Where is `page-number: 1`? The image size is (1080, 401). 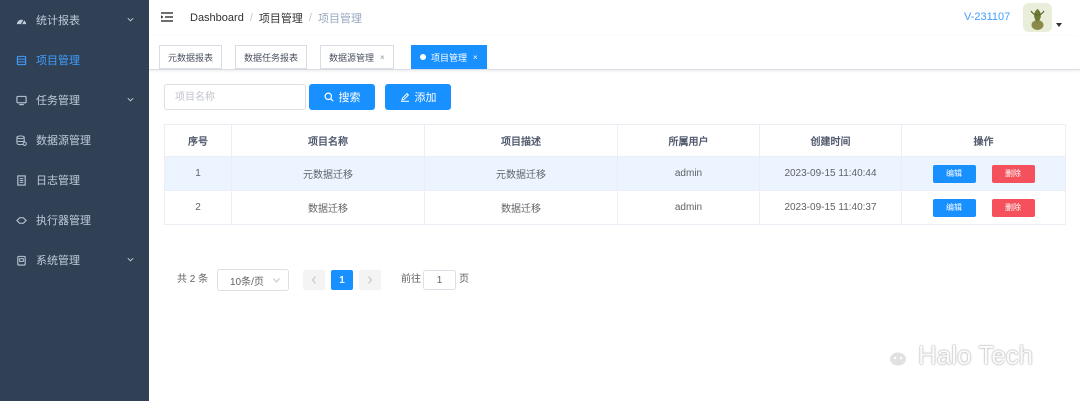
page-number: 1 is located at coordinates (342, 280).